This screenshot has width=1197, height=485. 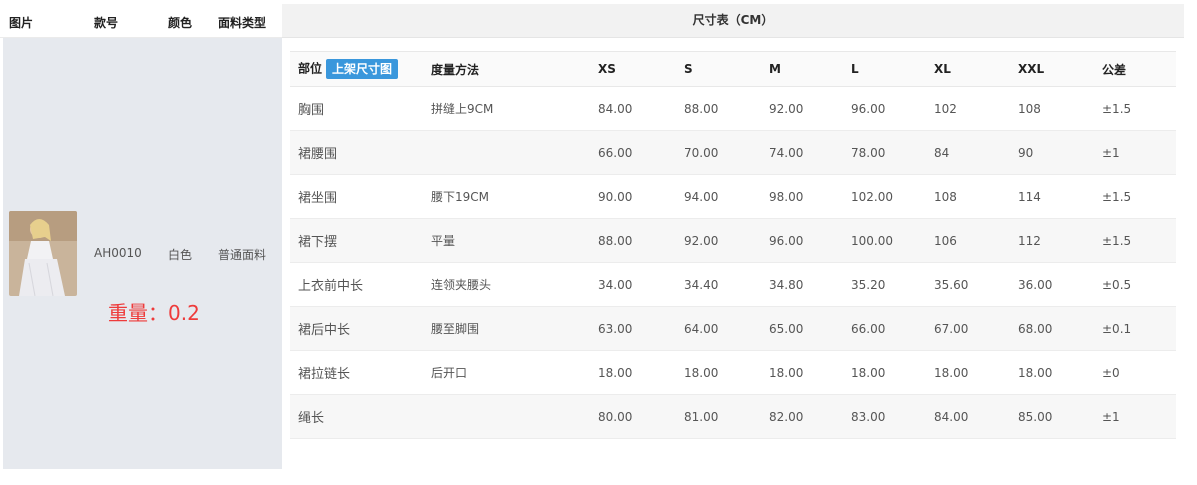 I want to click on cell-m: 18.00, so click(x=802, y=372).